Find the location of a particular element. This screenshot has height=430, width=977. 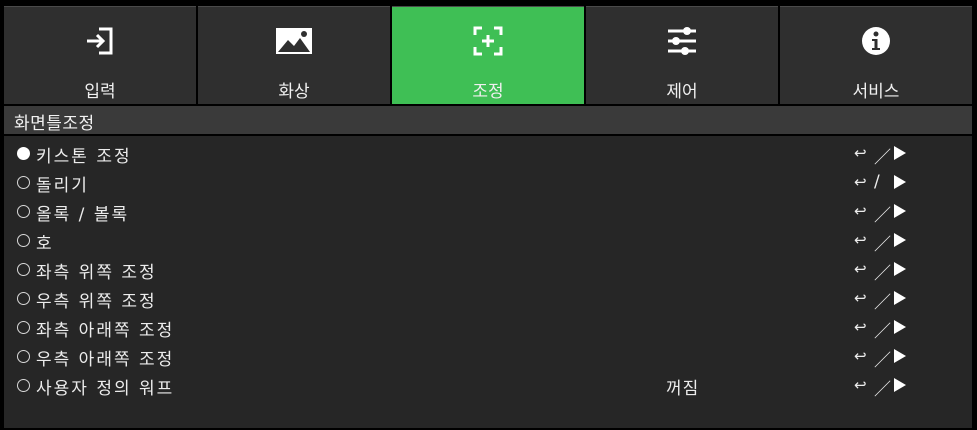

radio-selected-icon is located at coordinates (23, 153).